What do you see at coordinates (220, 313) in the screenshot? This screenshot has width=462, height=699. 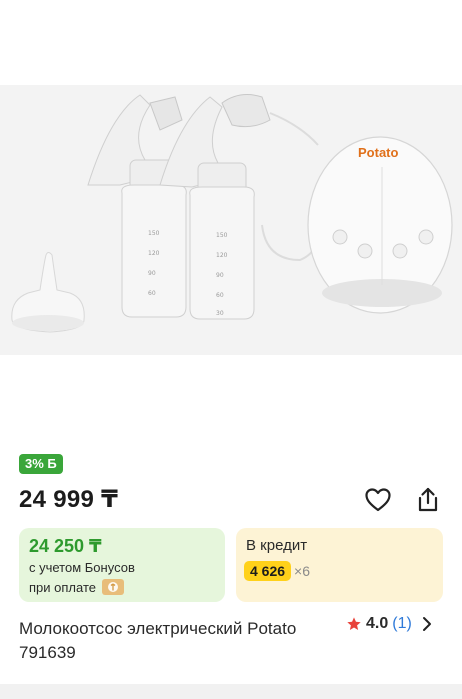 I see `svg-text: 30` at bounding box center [220, 313].